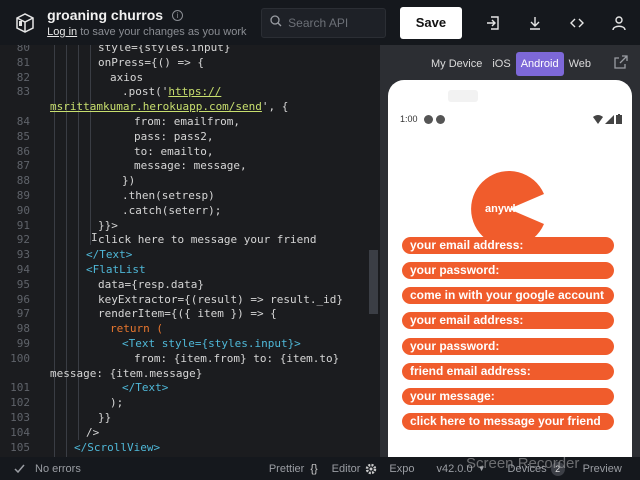  What do you see at coordinates (85, 447) in the screenshot?
I see `code-line: 105 </ScrollView>` at bounding box center [85, 447].